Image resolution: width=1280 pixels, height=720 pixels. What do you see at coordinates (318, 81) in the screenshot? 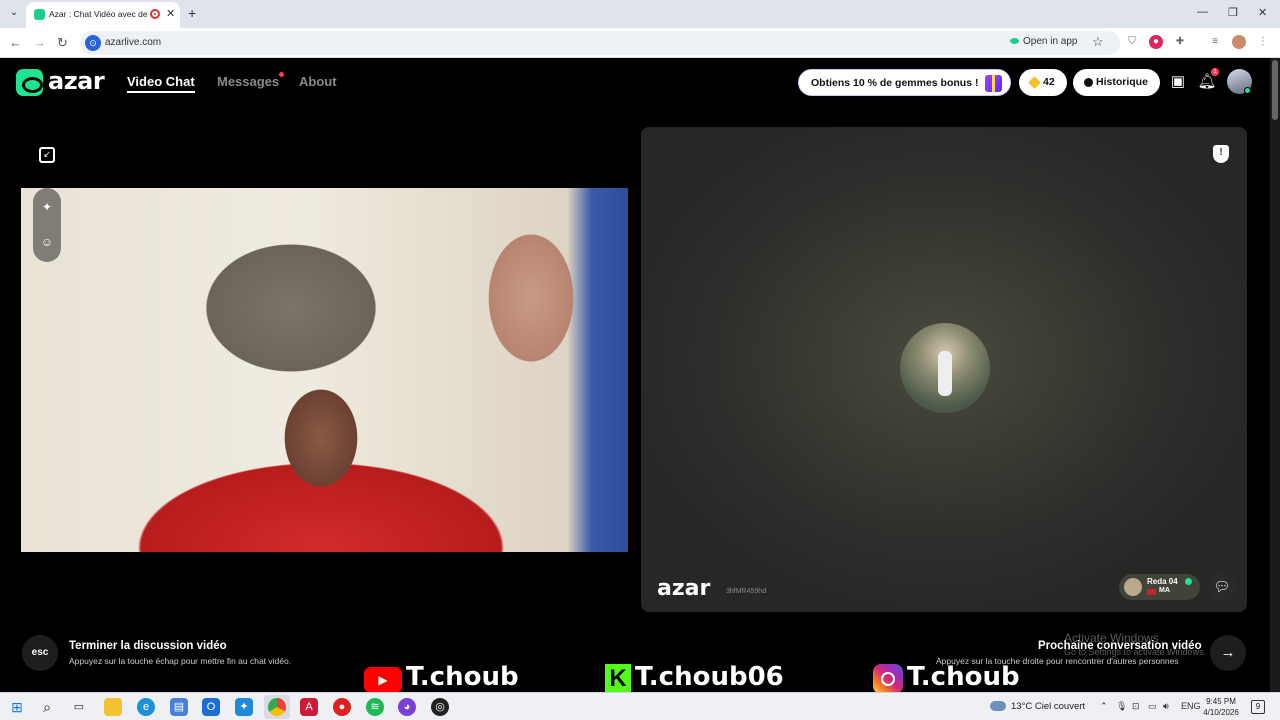
I see `nav-about: About` at bounding box center [318, 81].